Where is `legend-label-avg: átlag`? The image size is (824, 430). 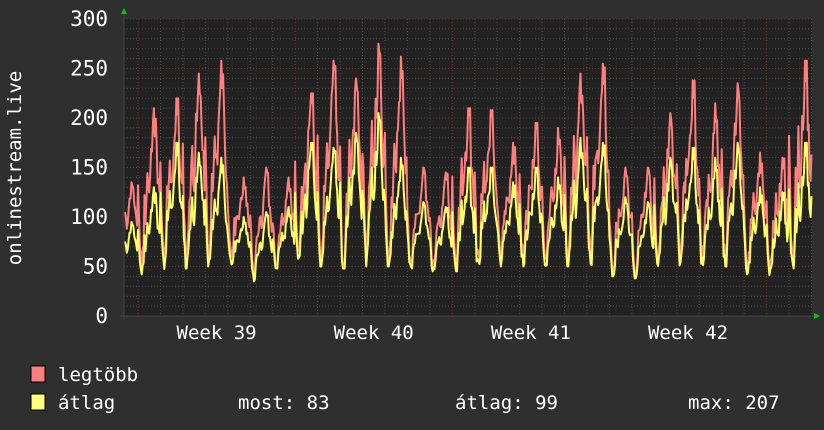
legend-label-avg: átlag is located at coordinates (86, 403).